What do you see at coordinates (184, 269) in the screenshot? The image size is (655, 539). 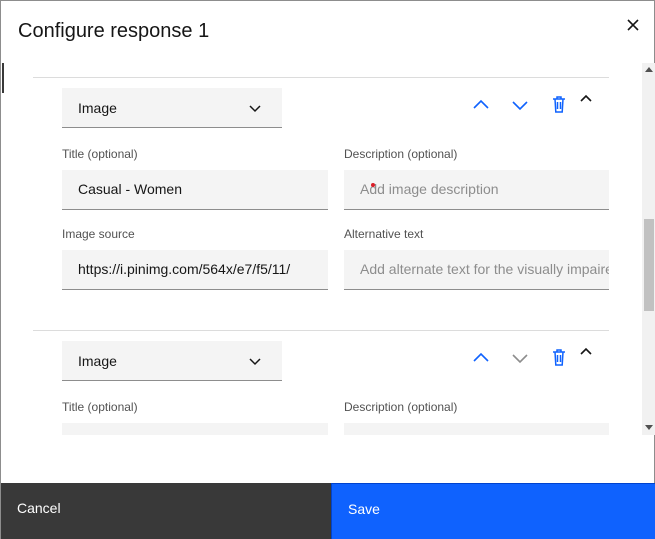 I see `image-source-value: https://i.pinimg.com/564x/e7/f5/11/` at bounding box center [184, 269].